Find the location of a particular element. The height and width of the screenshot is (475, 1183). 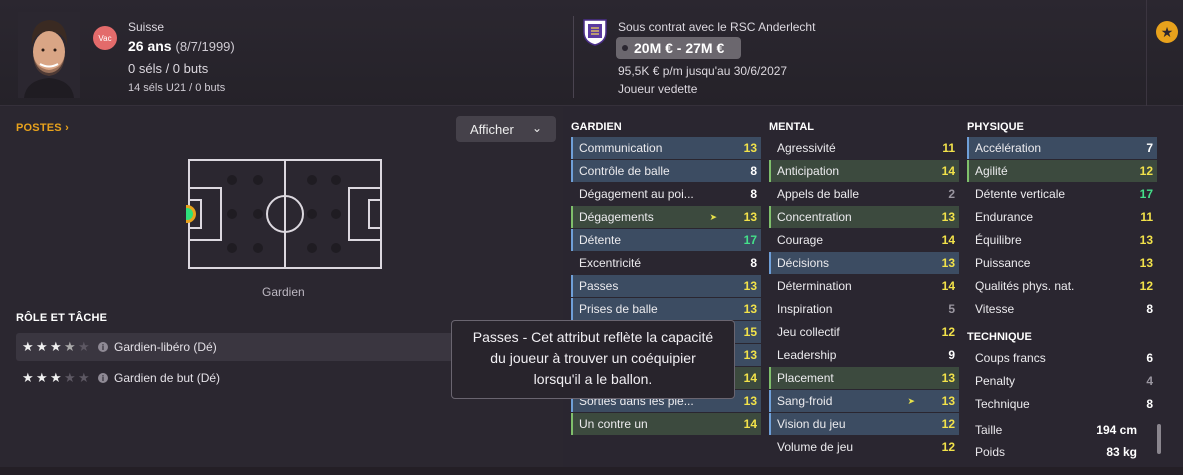

header-right-strip is located at coordinates (1164, 53).